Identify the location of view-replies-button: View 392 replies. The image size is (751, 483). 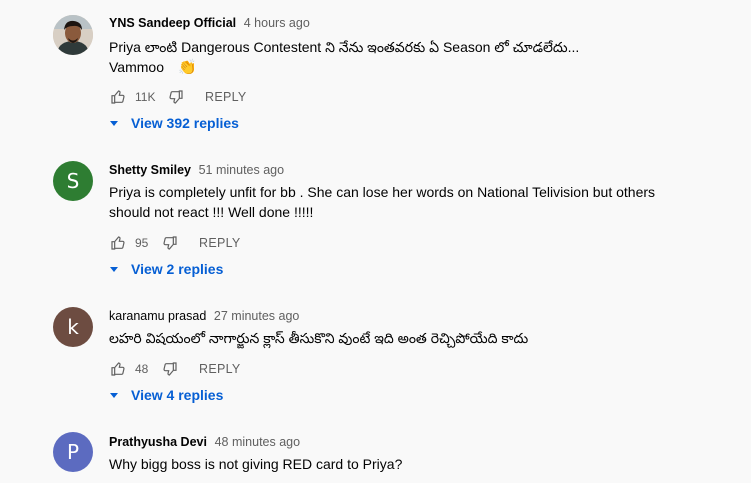
(173, 123).